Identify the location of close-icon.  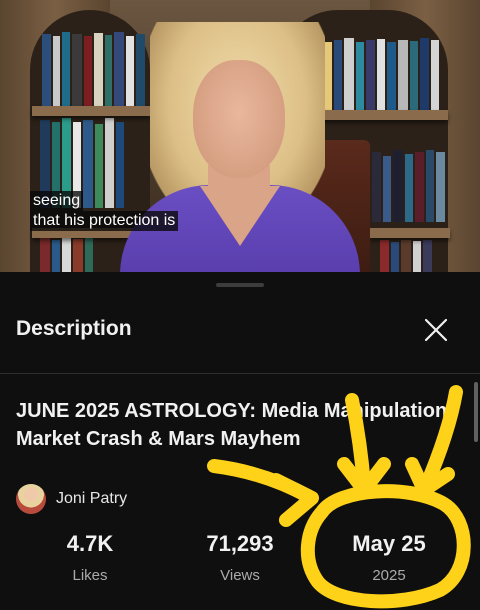
(436, 330).